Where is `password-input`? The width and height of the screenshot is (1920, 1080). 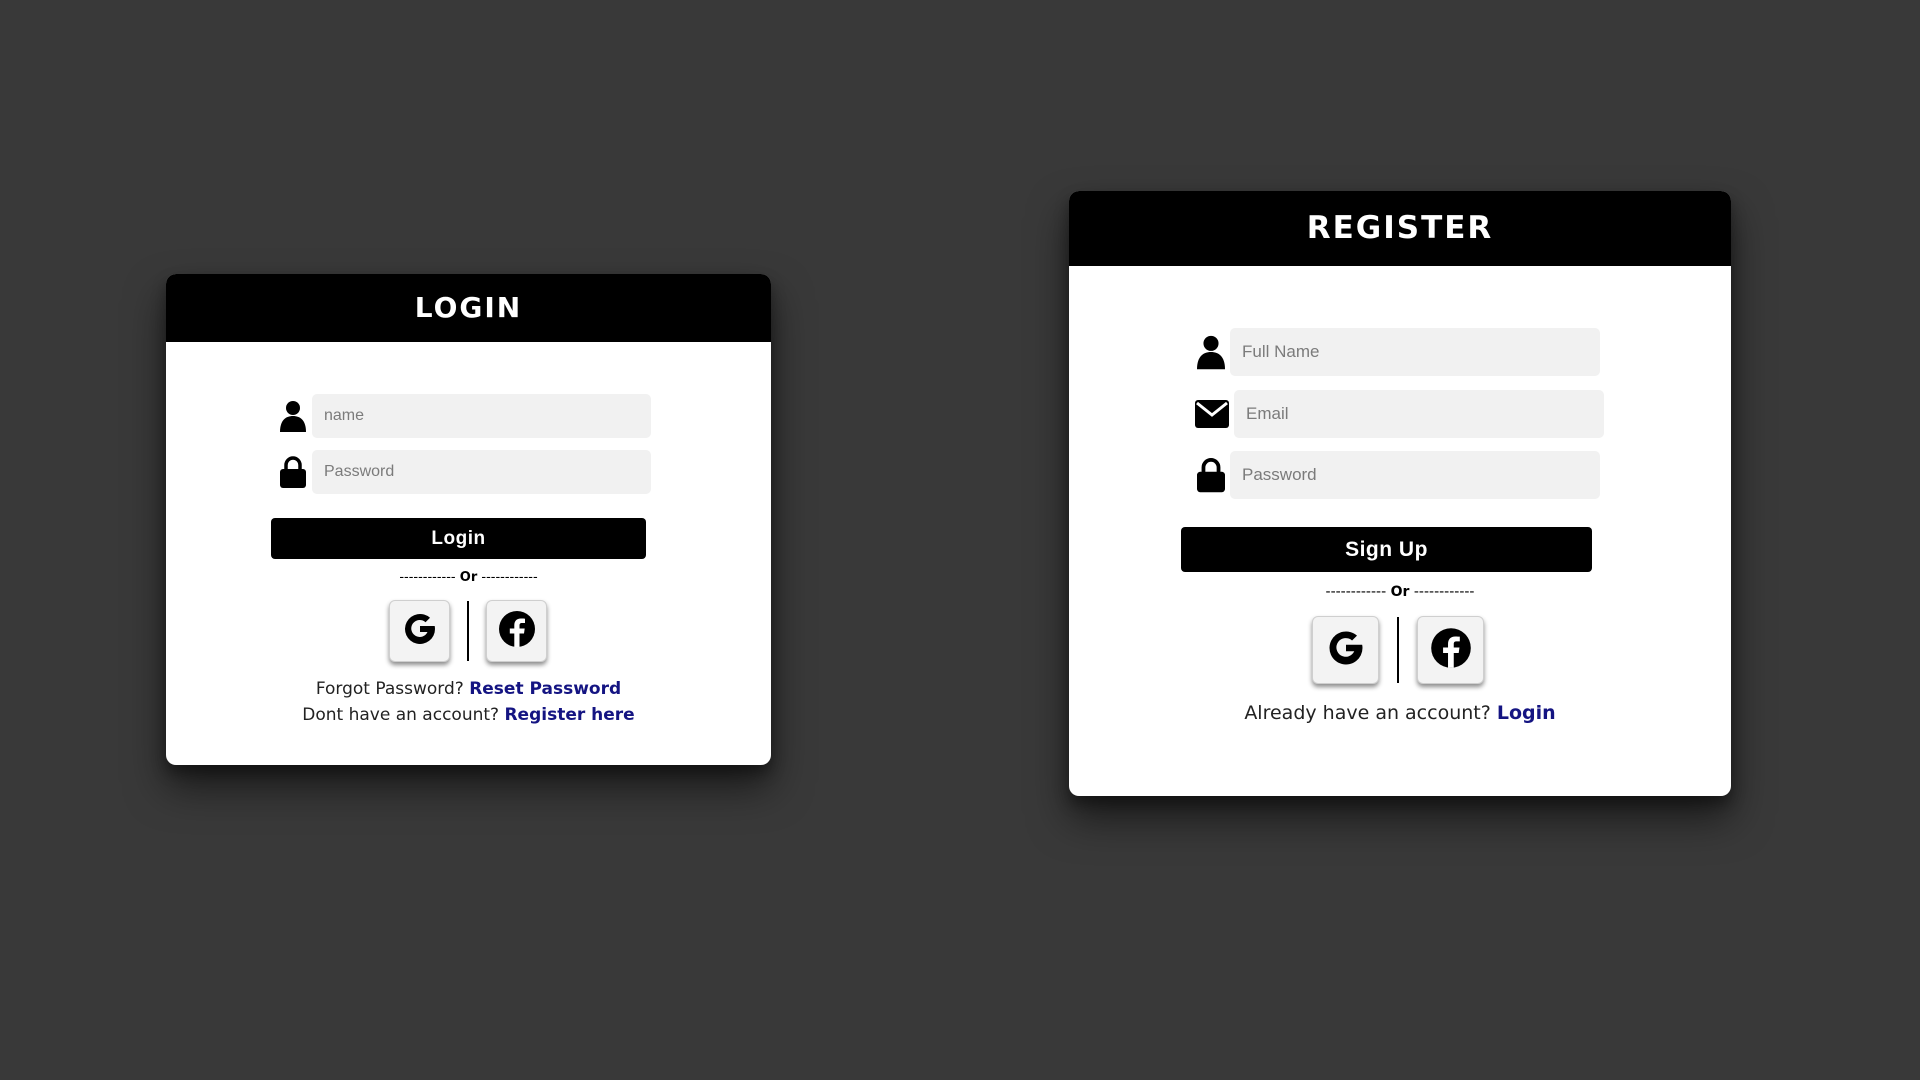 password-input is located at coordinates (481, 472).